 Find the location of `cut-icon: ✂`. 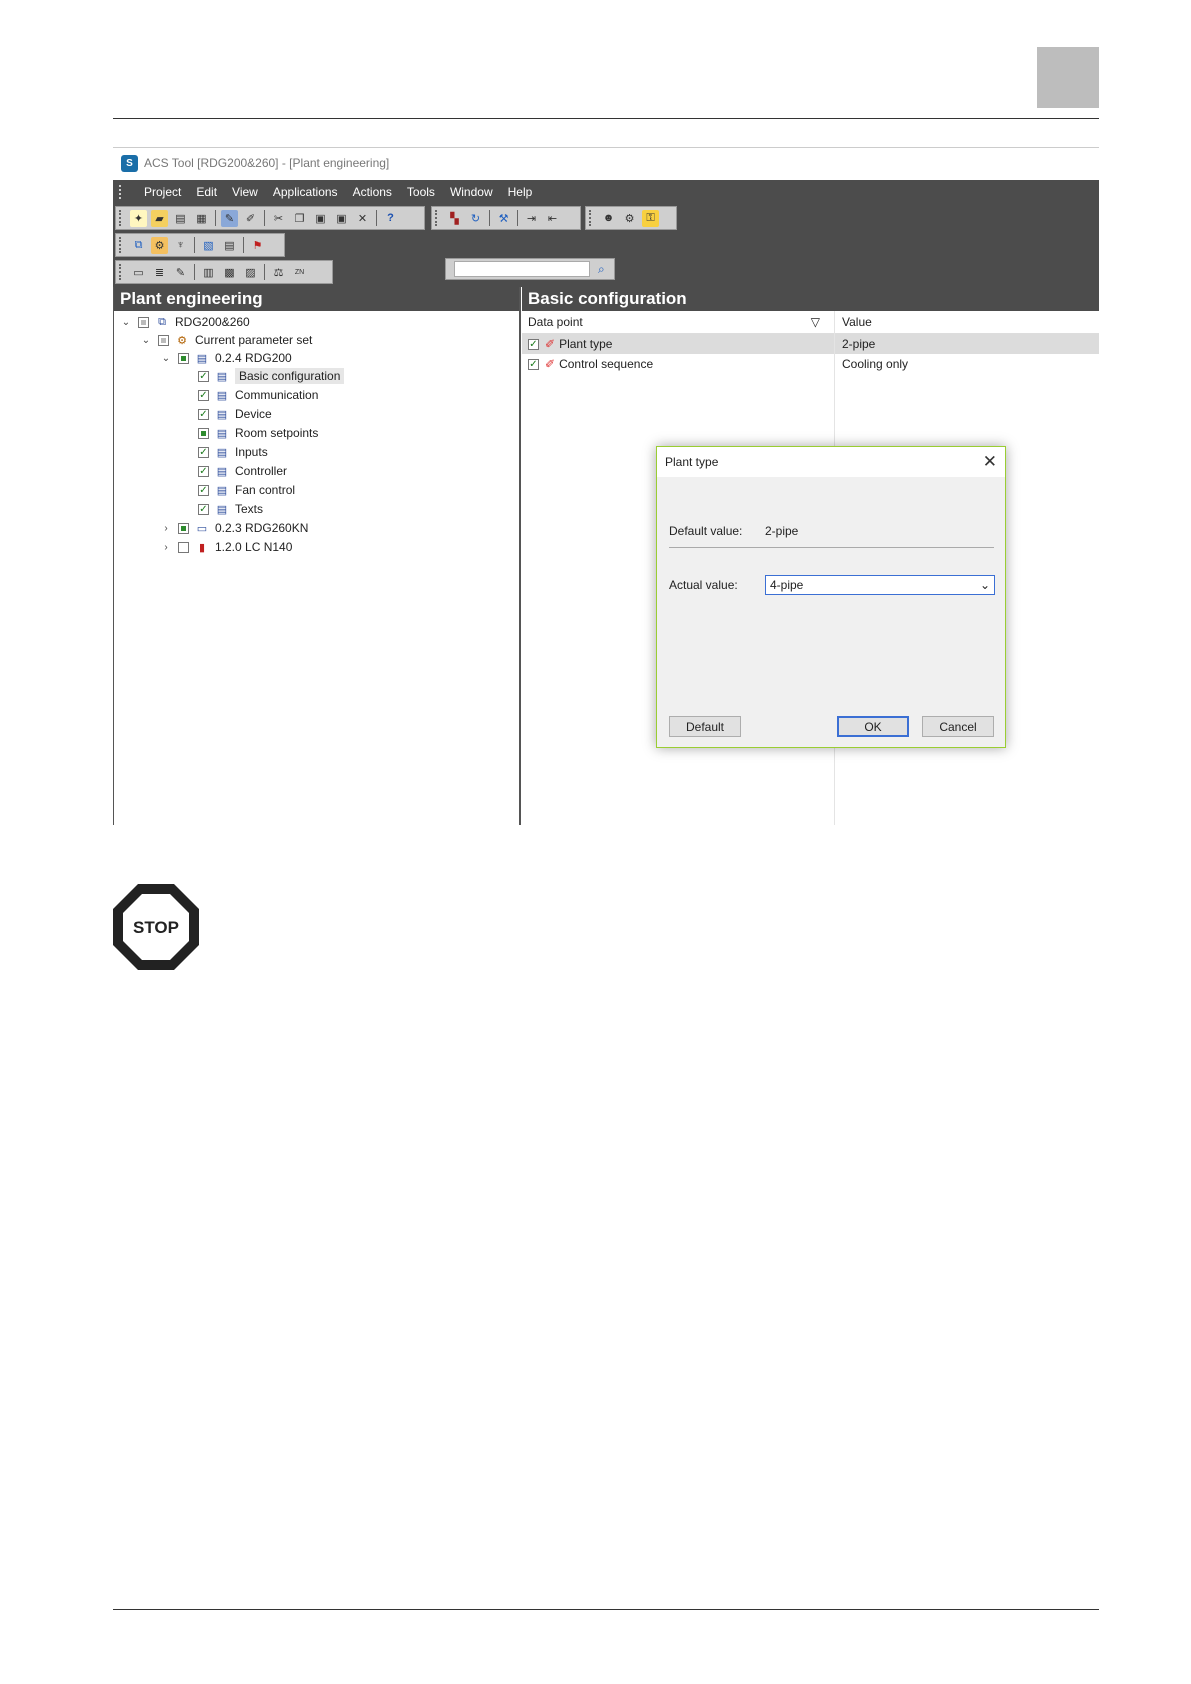

cut-icon: ✂ is located at coordinates (278, 218).